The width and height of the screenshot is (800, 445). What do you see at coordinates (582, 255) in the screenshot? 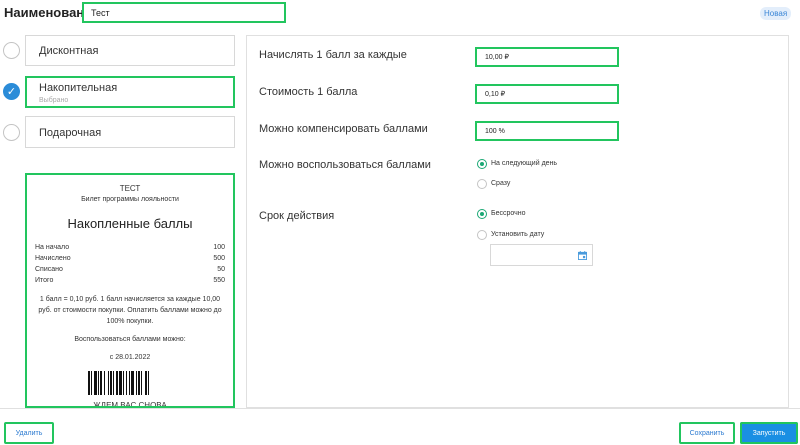
I see `calendar-icon` at bounding box center [582, 255].